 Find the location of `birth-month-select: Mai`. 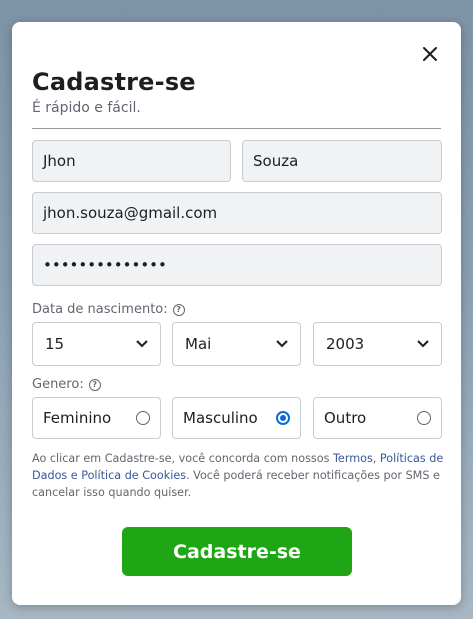

birth-month-select: Mai is located at coordinates (236, 344).